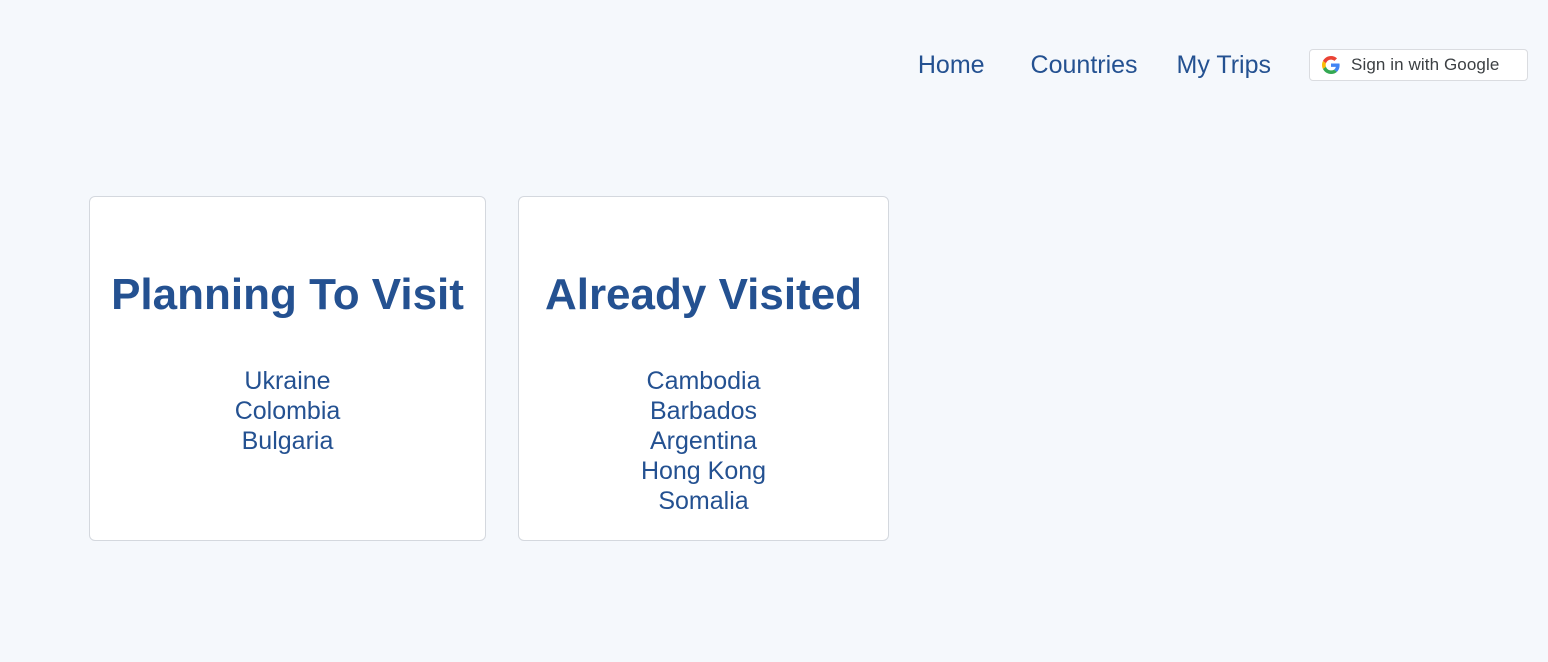 The height and width of the screenshot is (662, 1548). I want to click on visited-country-item: Somalia, so click(703, 501).